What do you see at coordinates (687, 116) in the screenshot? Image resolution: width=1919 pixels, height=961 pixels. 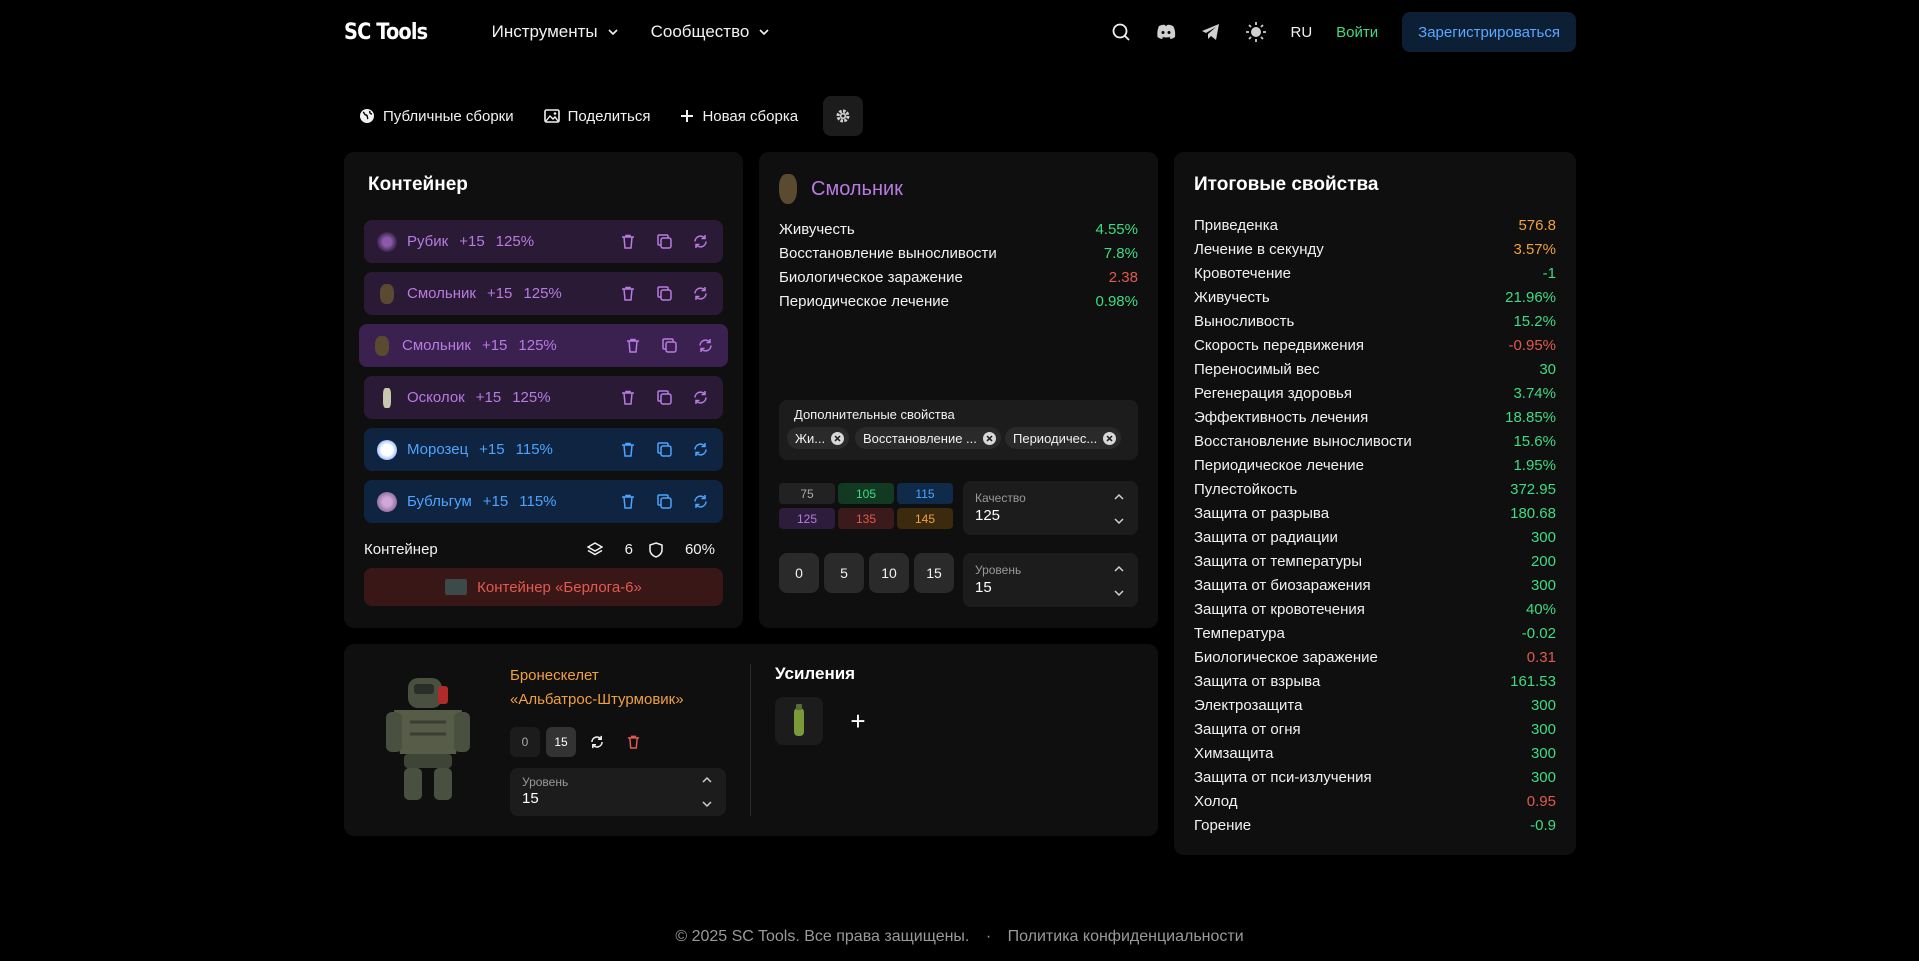 I see `plus-icon` at bounding box center [687, 116].